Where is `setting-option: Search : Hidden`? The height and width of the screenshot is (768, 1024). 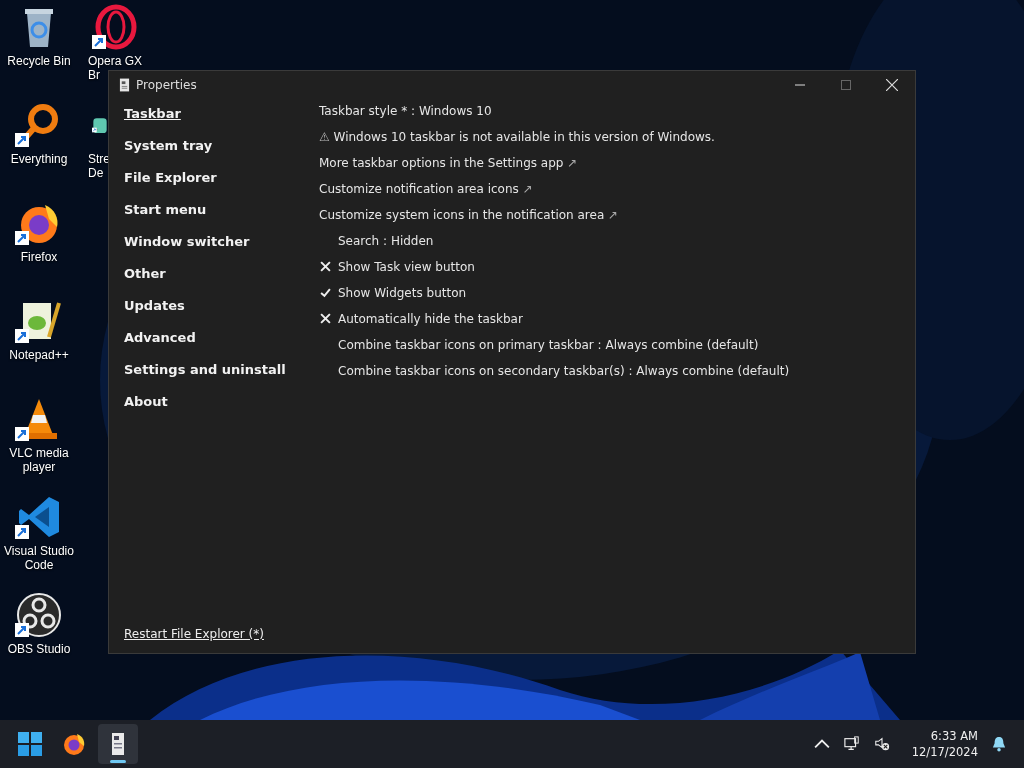
setting-option: Search : Hidden is located at coordinates (386, 241).